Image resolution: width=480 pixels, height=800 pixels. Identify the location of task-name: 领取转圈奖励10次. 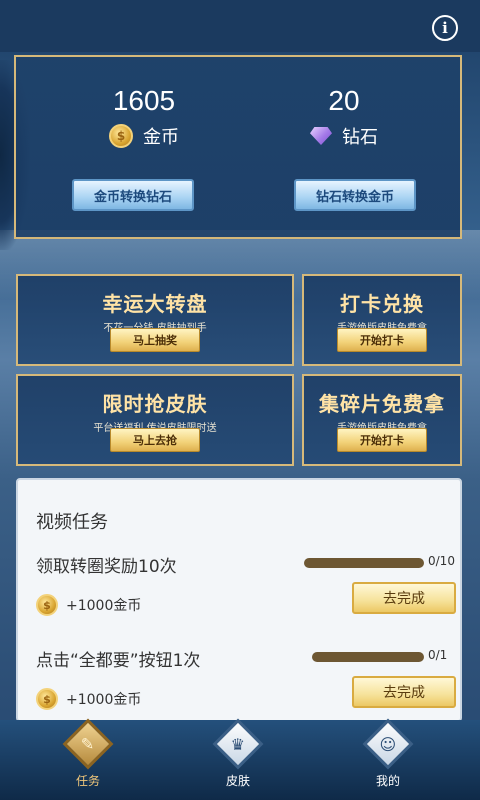
(106, 567).